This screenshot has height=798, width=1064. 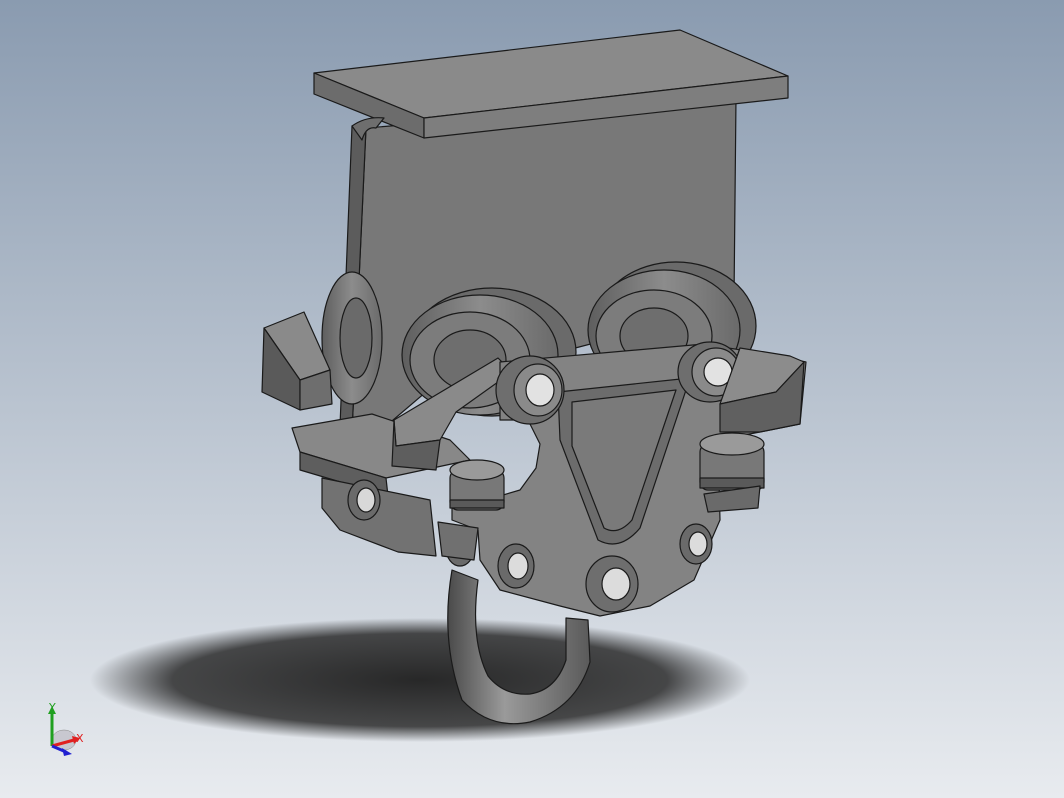 I want to click on roller-right-top, so click(x=732, y=444).